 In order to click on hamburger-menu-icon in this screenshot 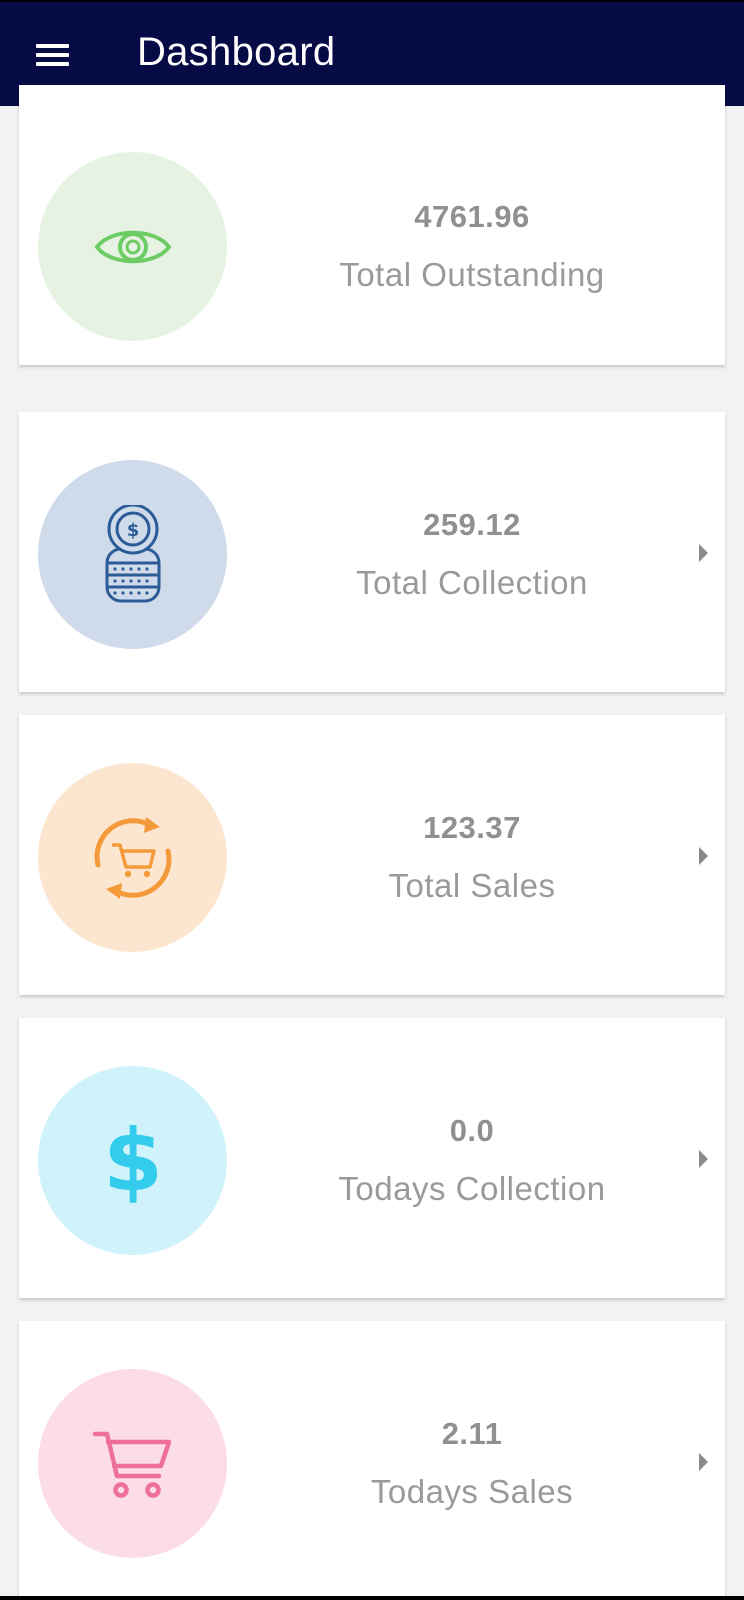, I will do `click(52, 54)`.